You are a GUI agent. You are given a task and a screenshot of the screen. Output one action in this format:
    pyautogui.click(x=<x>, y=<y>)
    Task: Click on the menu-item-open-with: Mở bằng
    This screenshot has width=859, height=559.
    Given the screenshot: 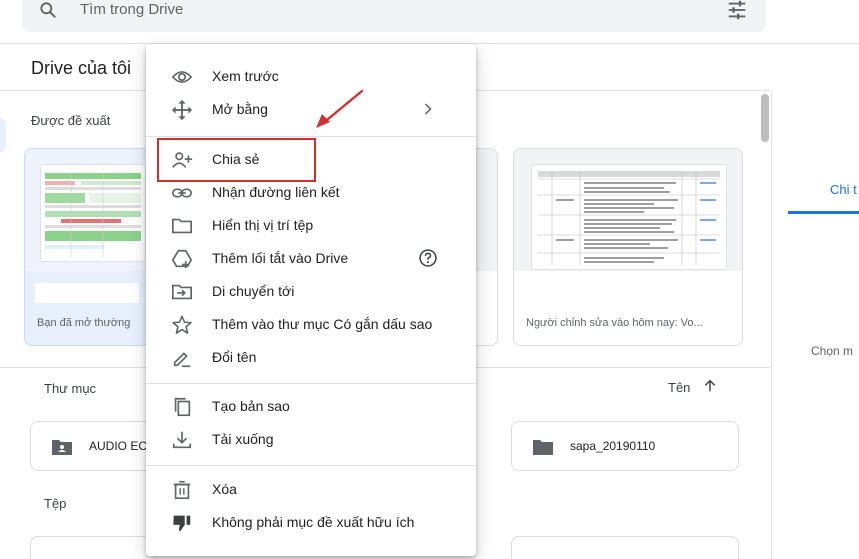 What is the action you would take?
    pyautogui.click(x=311, y=109)
    